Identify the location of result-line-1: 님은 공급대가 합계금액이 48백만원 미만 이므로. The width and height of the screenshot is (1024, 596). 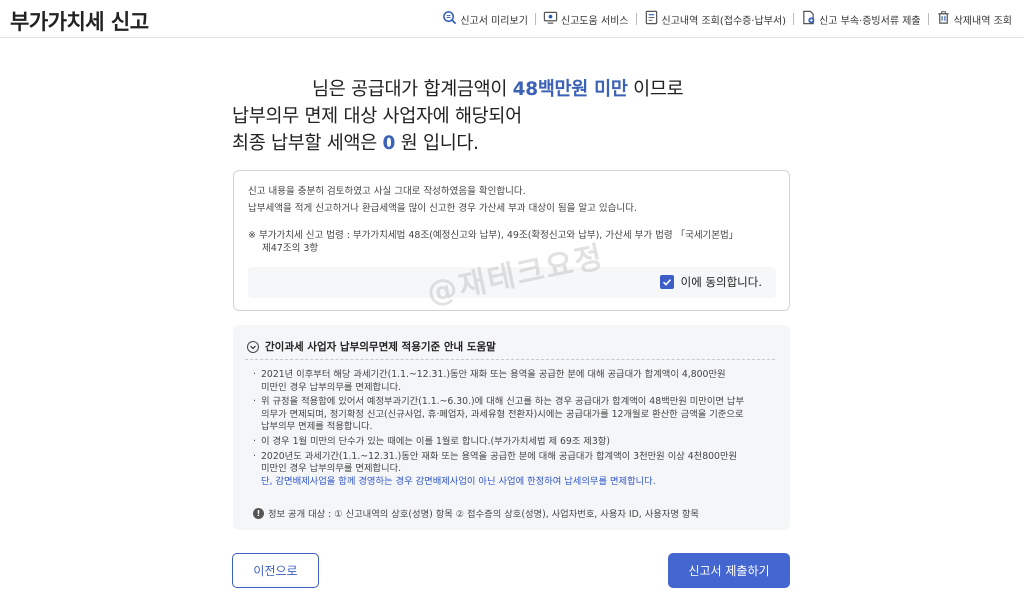
(458, 89).